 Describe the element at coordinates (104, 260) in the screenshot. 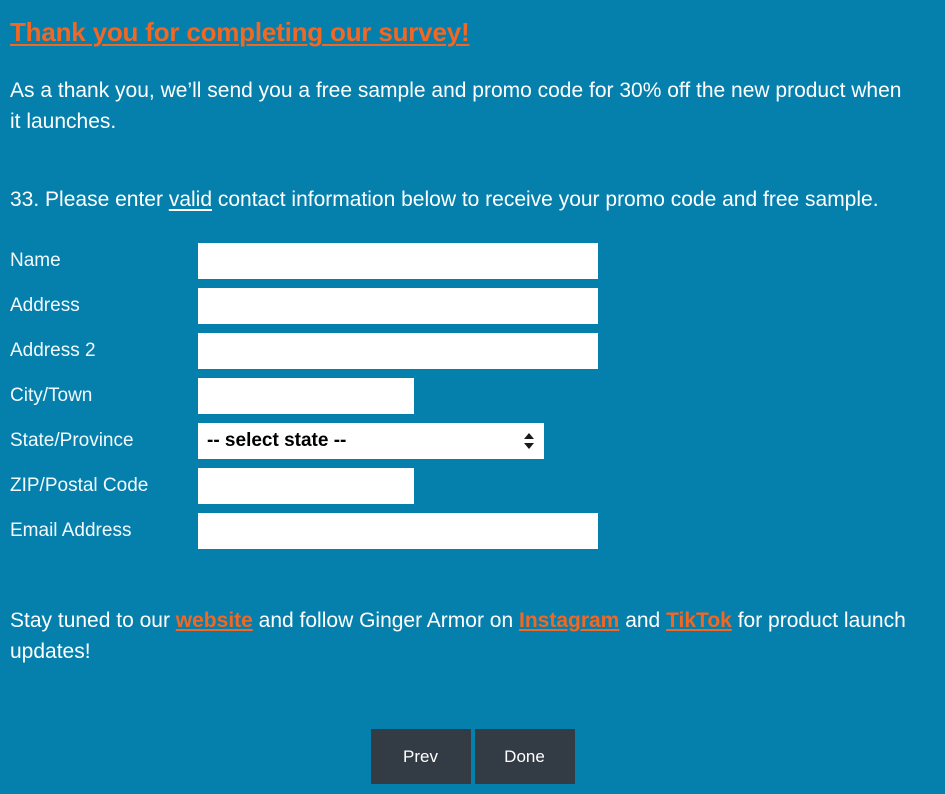

I see `label-cell-name: Name` at that location.